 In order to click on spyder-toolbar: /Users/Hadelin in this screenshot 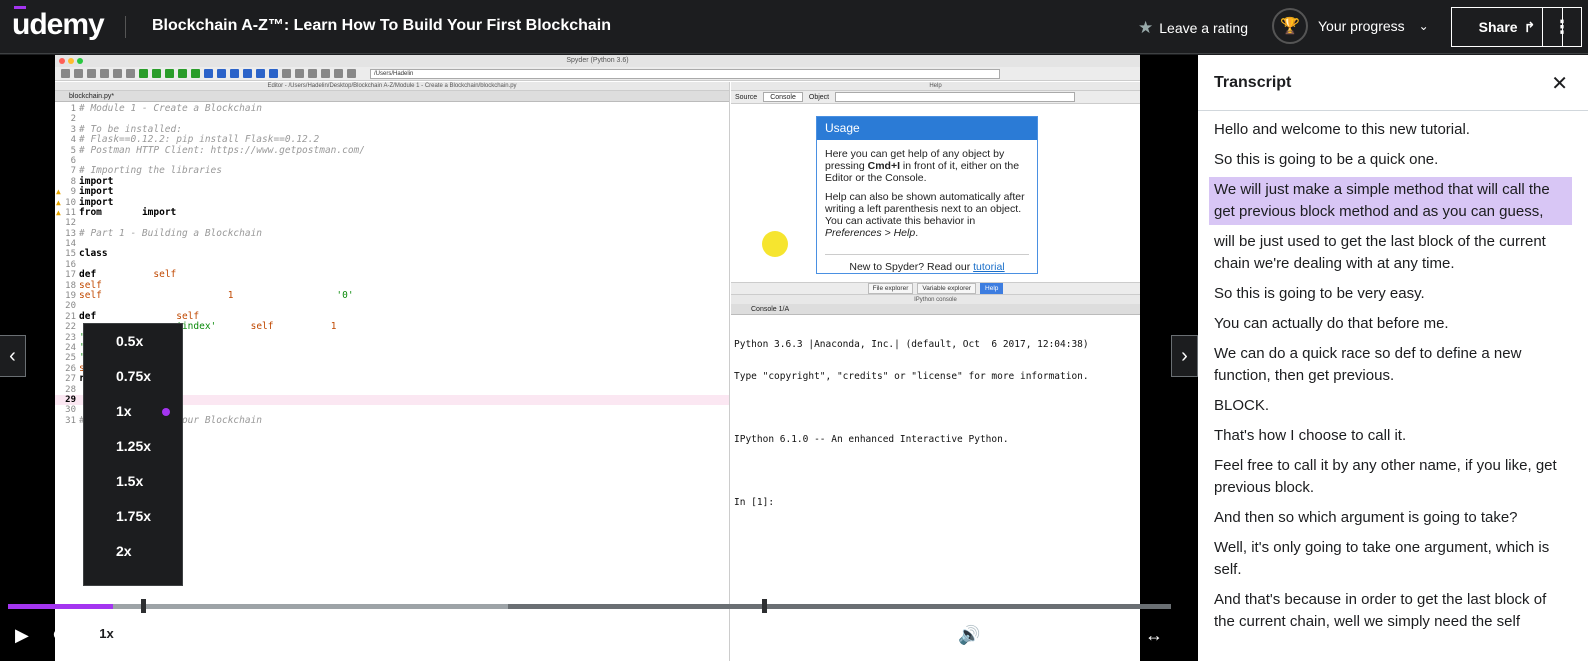, I will do `click(597, 74)`.